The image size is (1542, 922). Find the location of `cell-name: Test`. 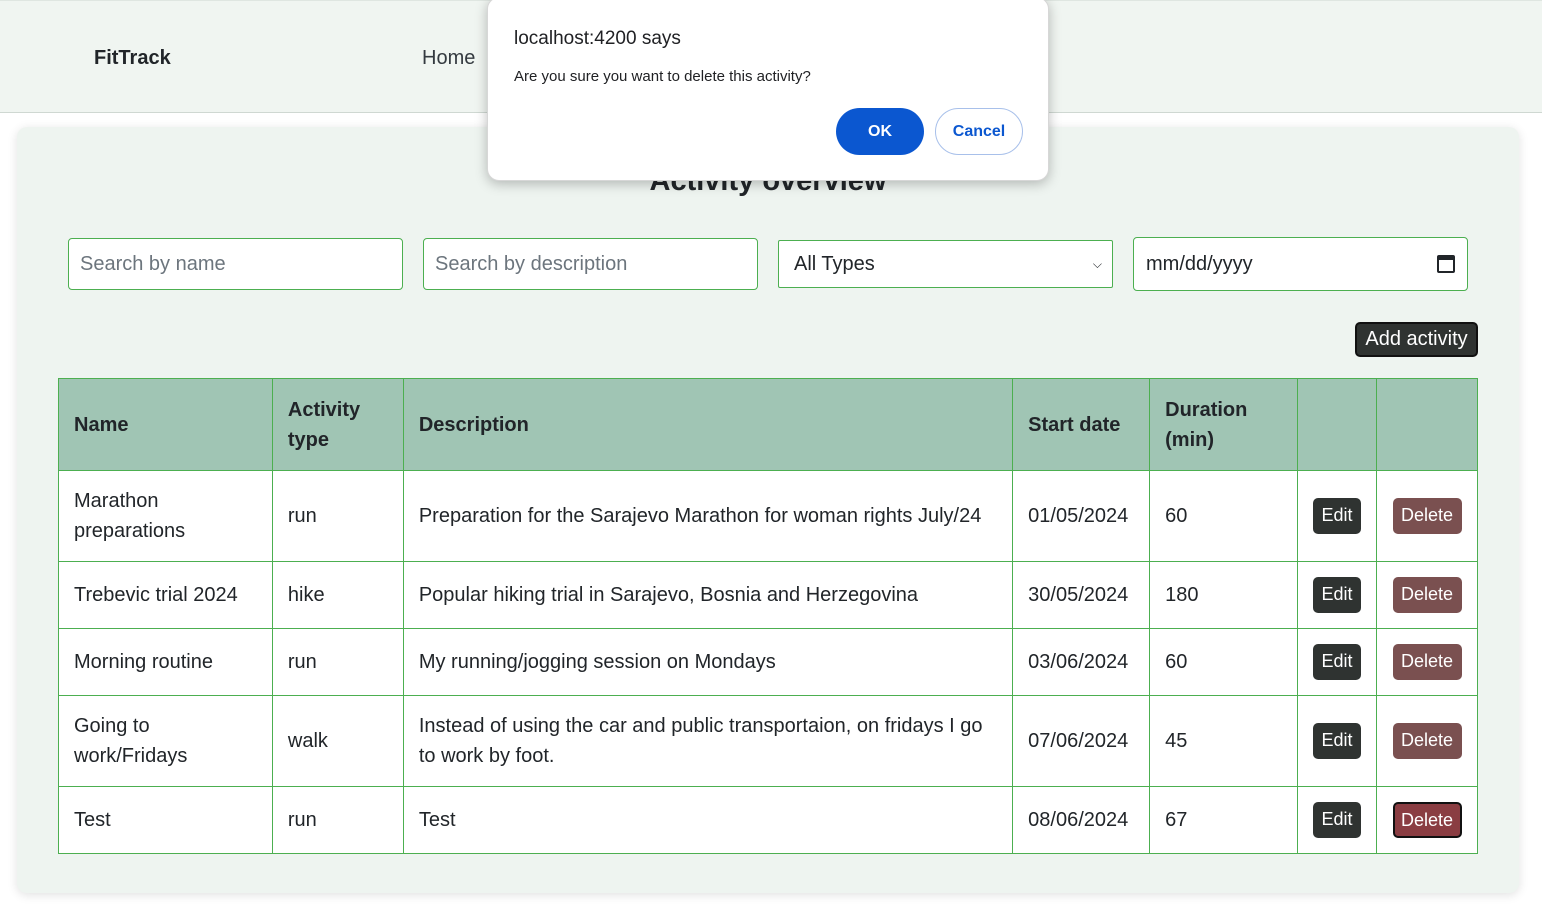

cell-name: Test is located at coordinates (165, 820).